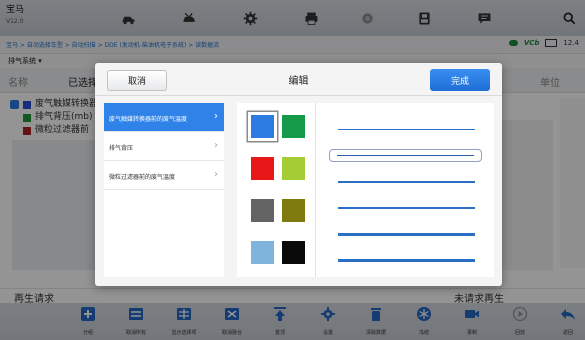 The height and width of the screenshot is (340, 585). Describe the element at coordinates (298, 79) in the screenshot. I see `dialog-header: 取消 编辑 完成` at that location.